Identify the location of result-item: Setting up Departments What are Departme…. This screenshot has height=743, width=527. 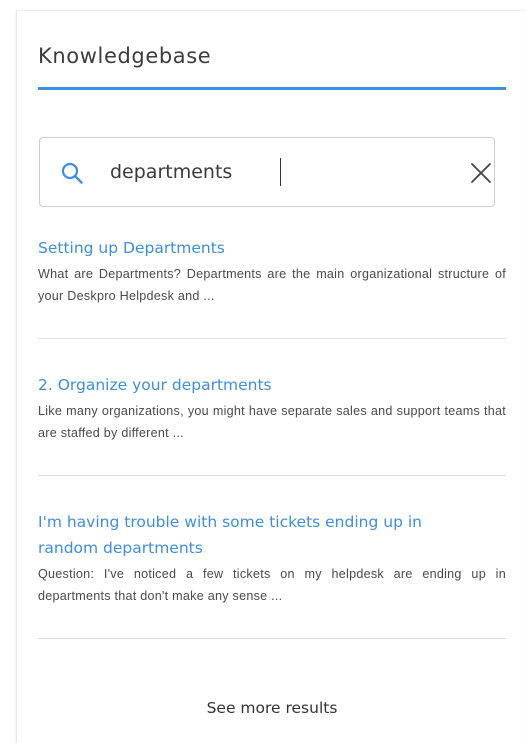
(272, 271).